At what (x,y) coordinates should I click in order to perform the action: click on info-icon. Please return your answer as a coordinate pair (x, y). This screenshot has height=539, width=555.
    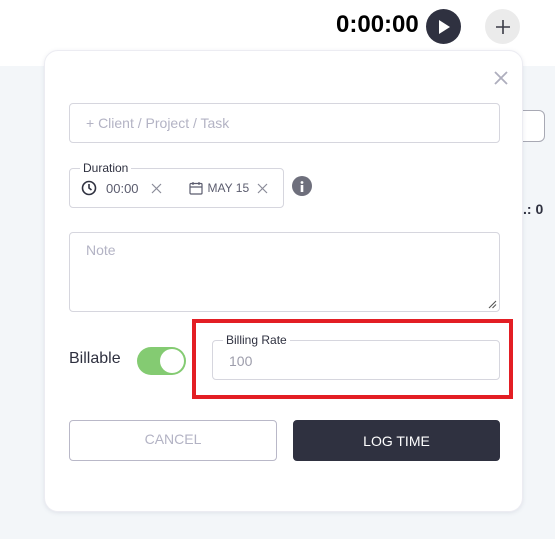
    Looking at the image, I should click on (302, 186).